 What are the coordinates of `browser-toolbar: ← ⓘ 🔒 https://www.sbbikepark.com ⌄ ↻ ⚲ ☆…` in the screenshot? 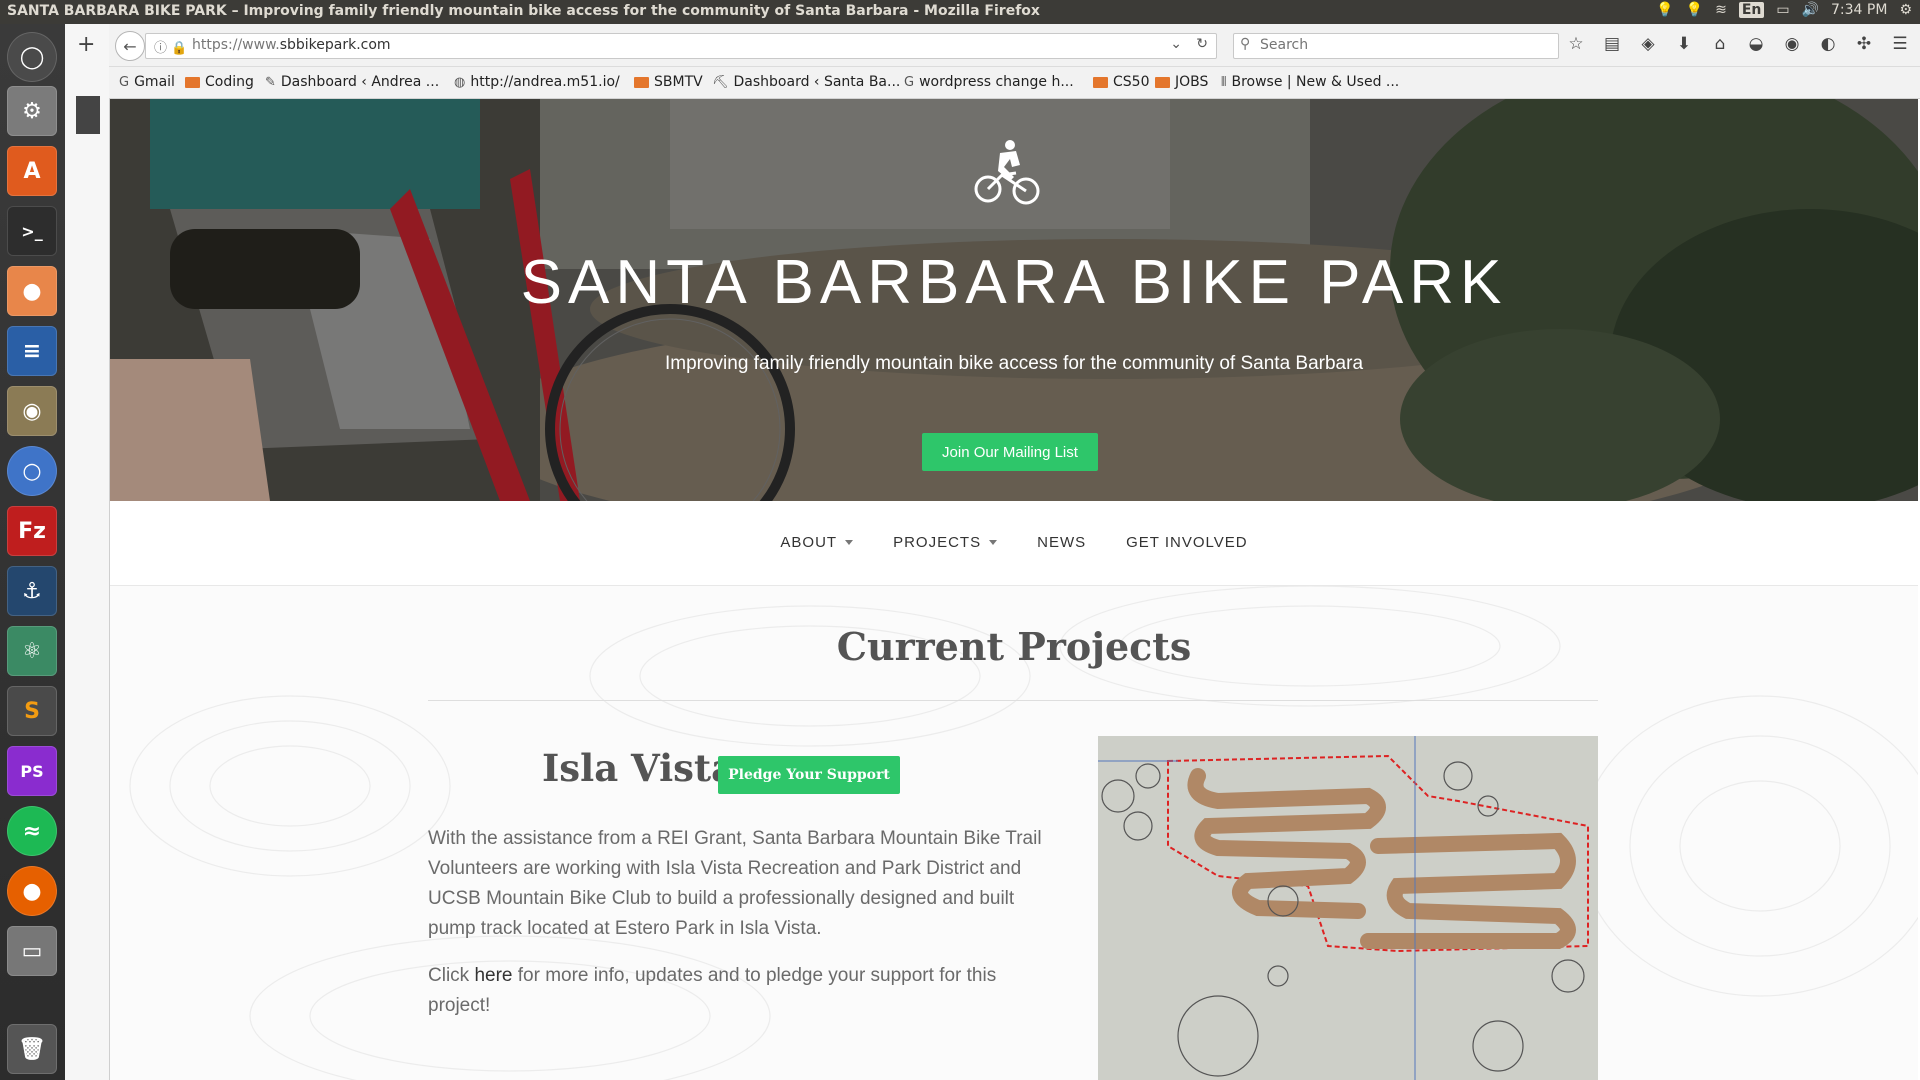 It's located at (1014, 45).